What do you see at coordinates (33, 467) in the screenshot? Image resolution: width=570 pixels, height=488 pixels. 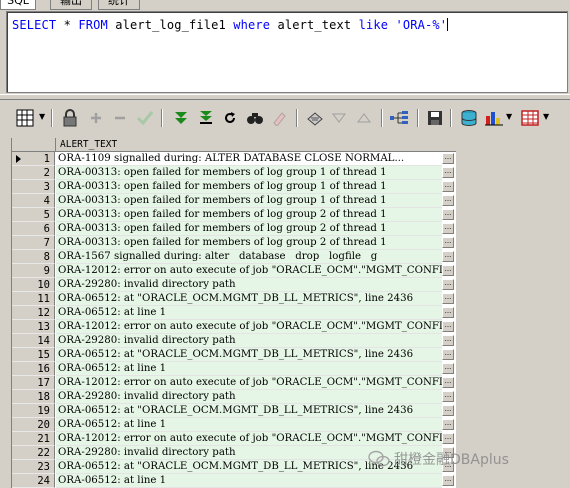 I see `row-header: 23` at bounding box center [33, 467].